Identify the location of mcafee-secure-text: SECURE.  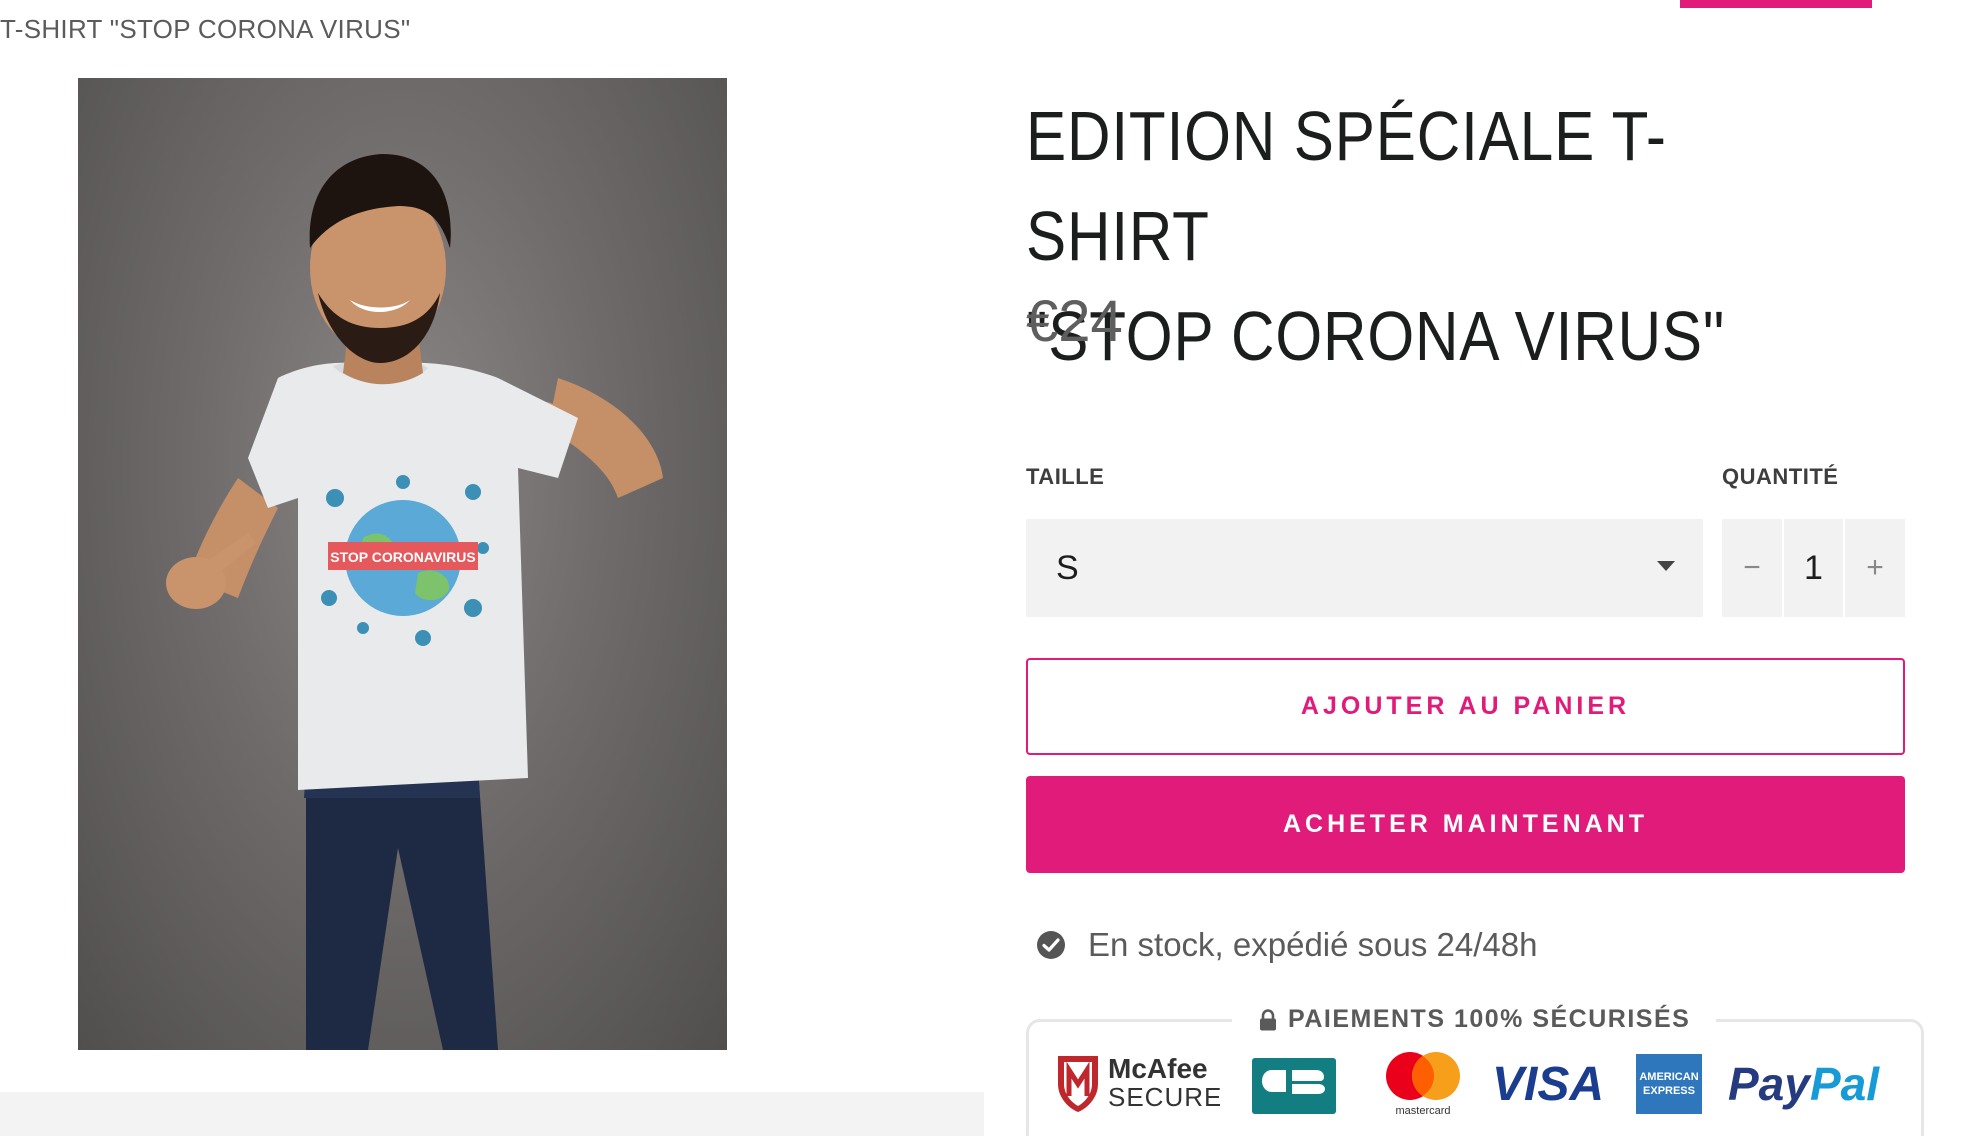
(1164, 1097).